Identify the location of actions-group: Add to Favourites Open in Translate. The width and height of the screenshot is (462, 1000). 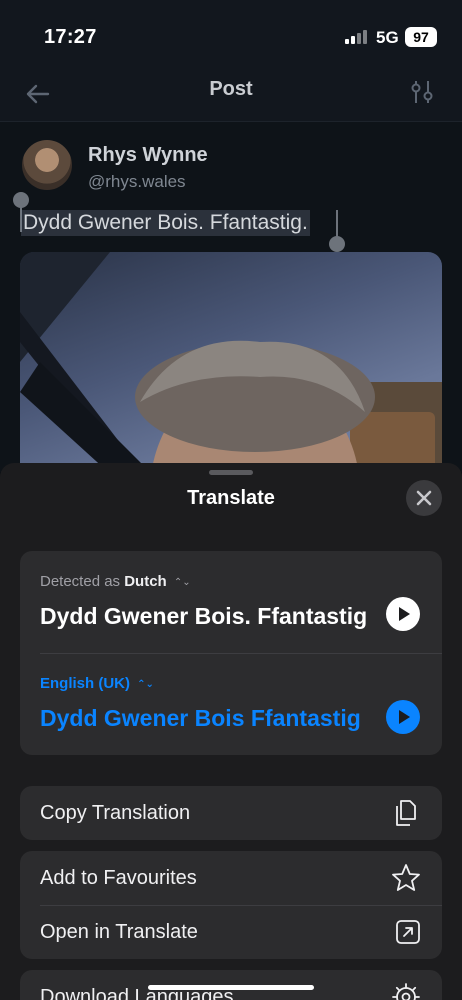
(231, 905).